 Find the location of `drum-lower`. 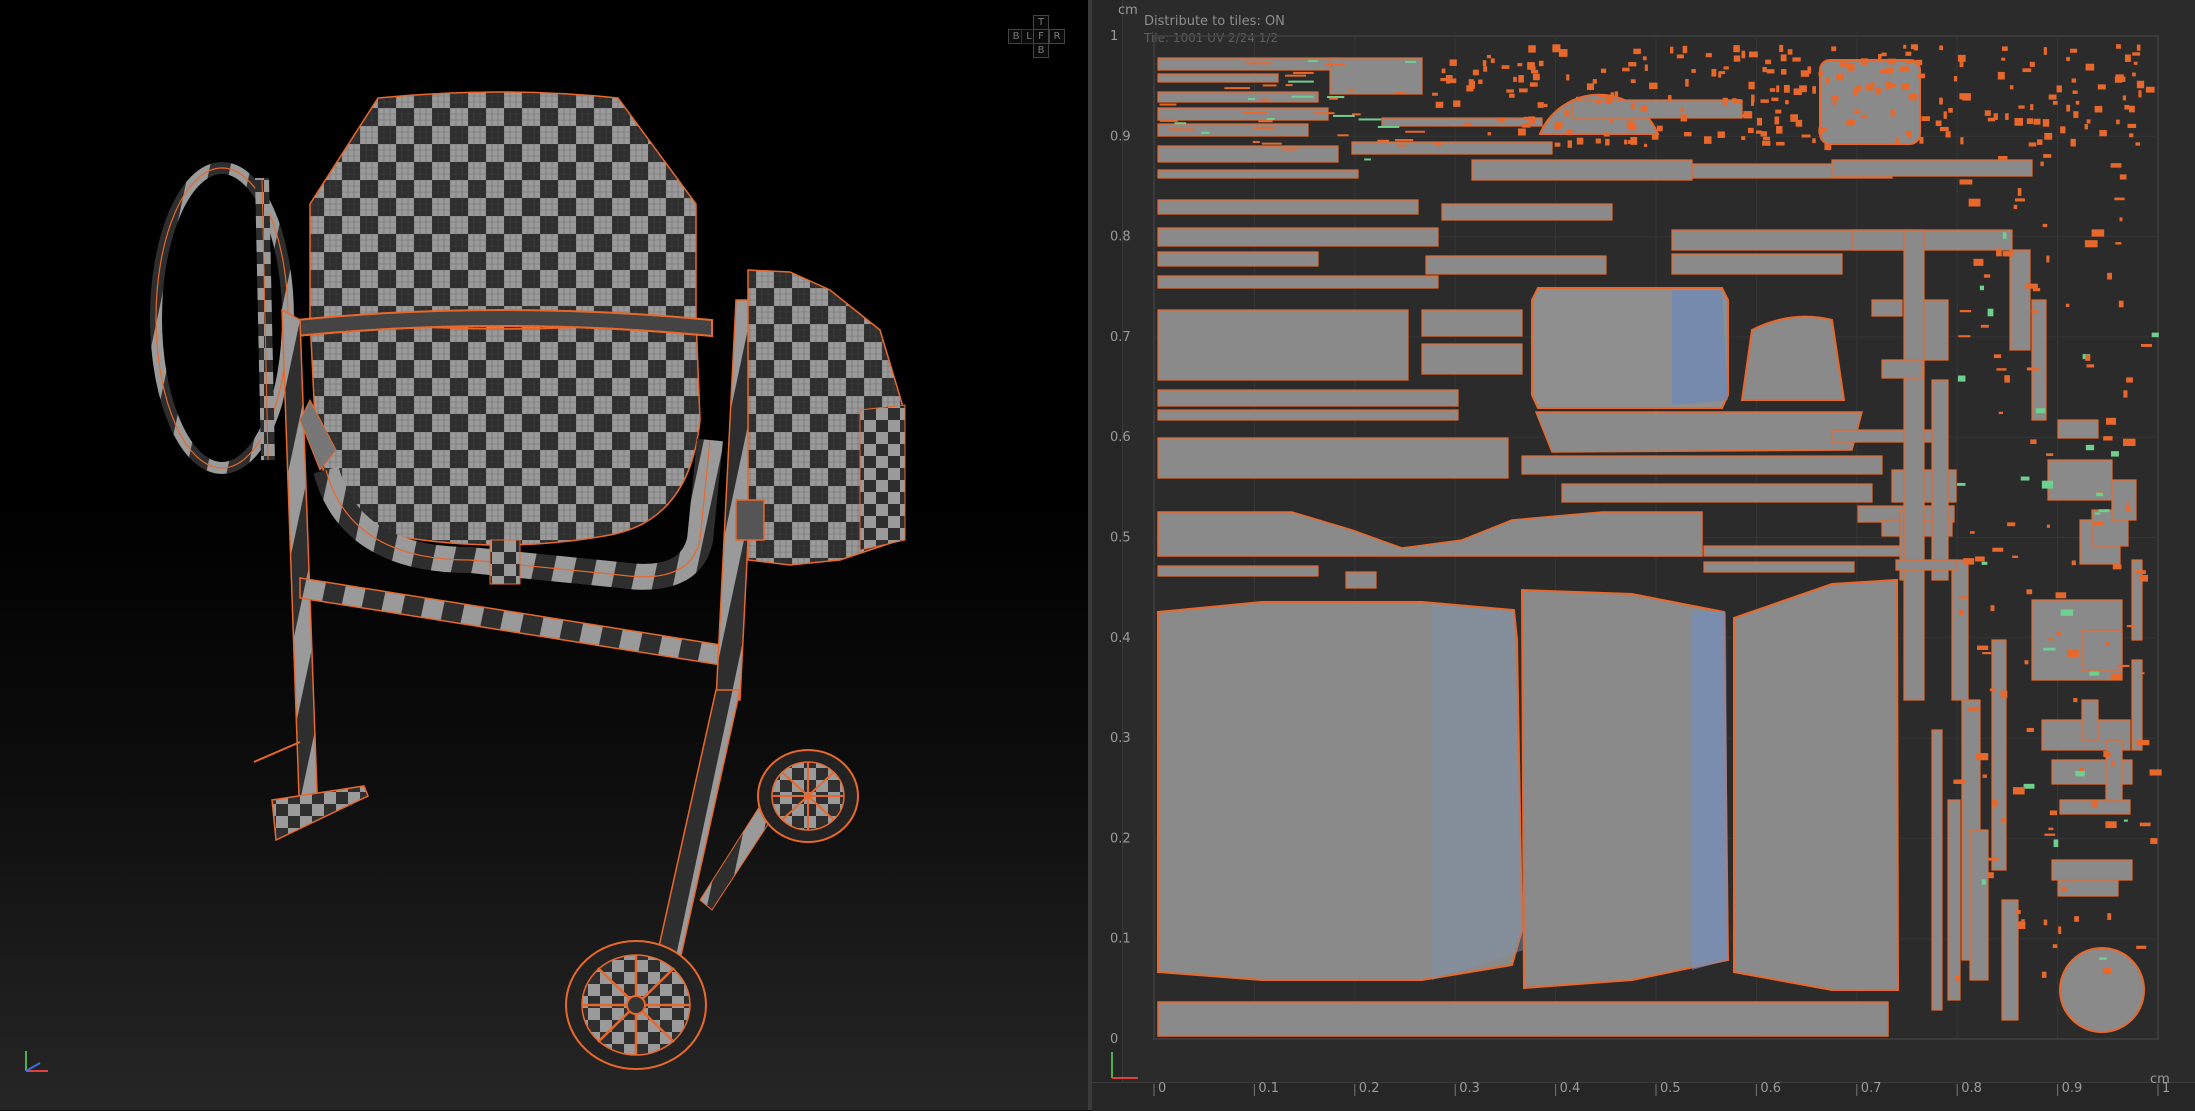

drum-lower is located at coordinates (505, 431).